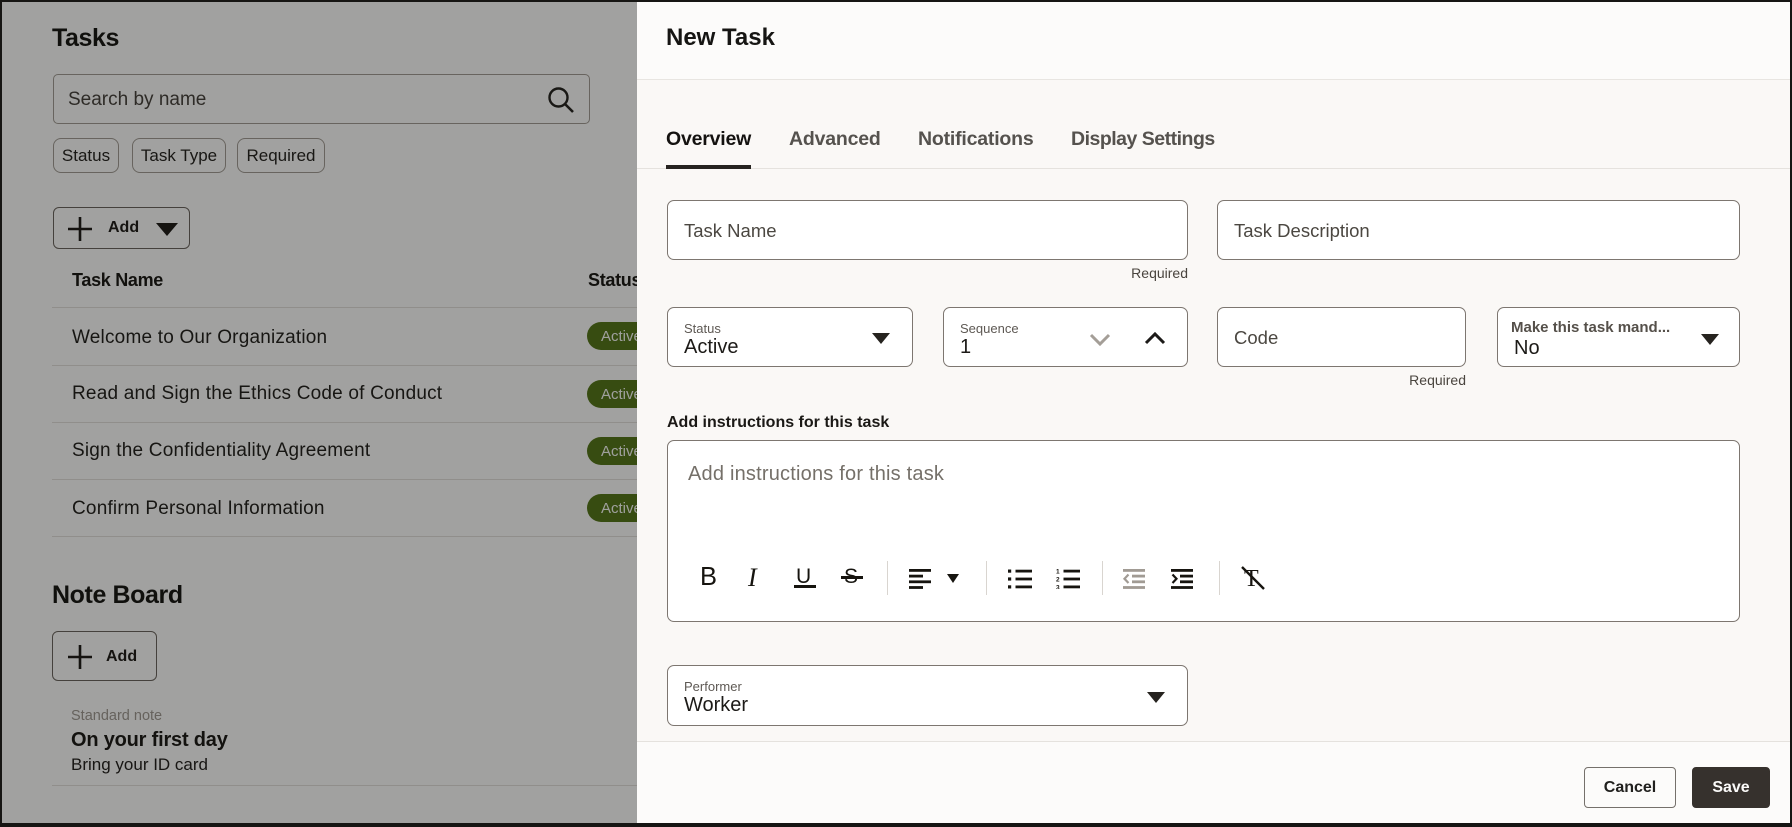 This screenshot has height=827, width=1792. What do you see at coordinates (1058, 580) in the screenshot?
I see `svg-text: 2` at bounding box center [1058, 580].